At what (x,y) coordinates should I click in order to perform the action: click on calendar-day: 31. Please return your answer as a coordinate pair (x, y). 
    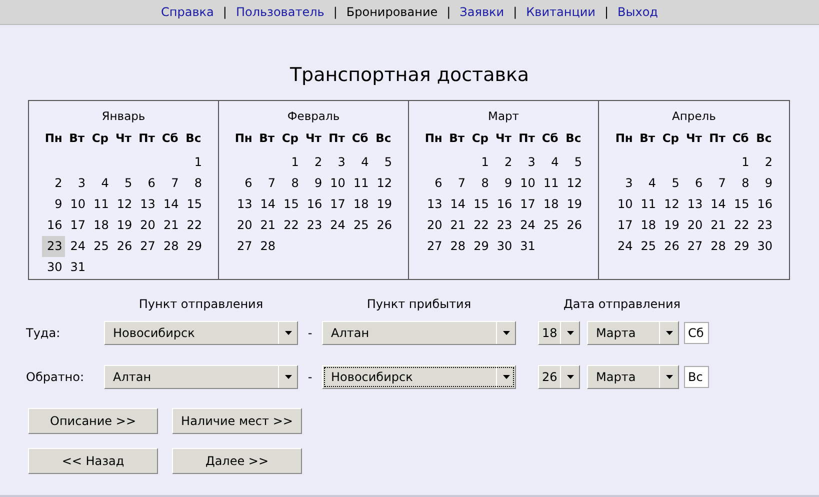
    Looking at the image, I should click on (77, 267).